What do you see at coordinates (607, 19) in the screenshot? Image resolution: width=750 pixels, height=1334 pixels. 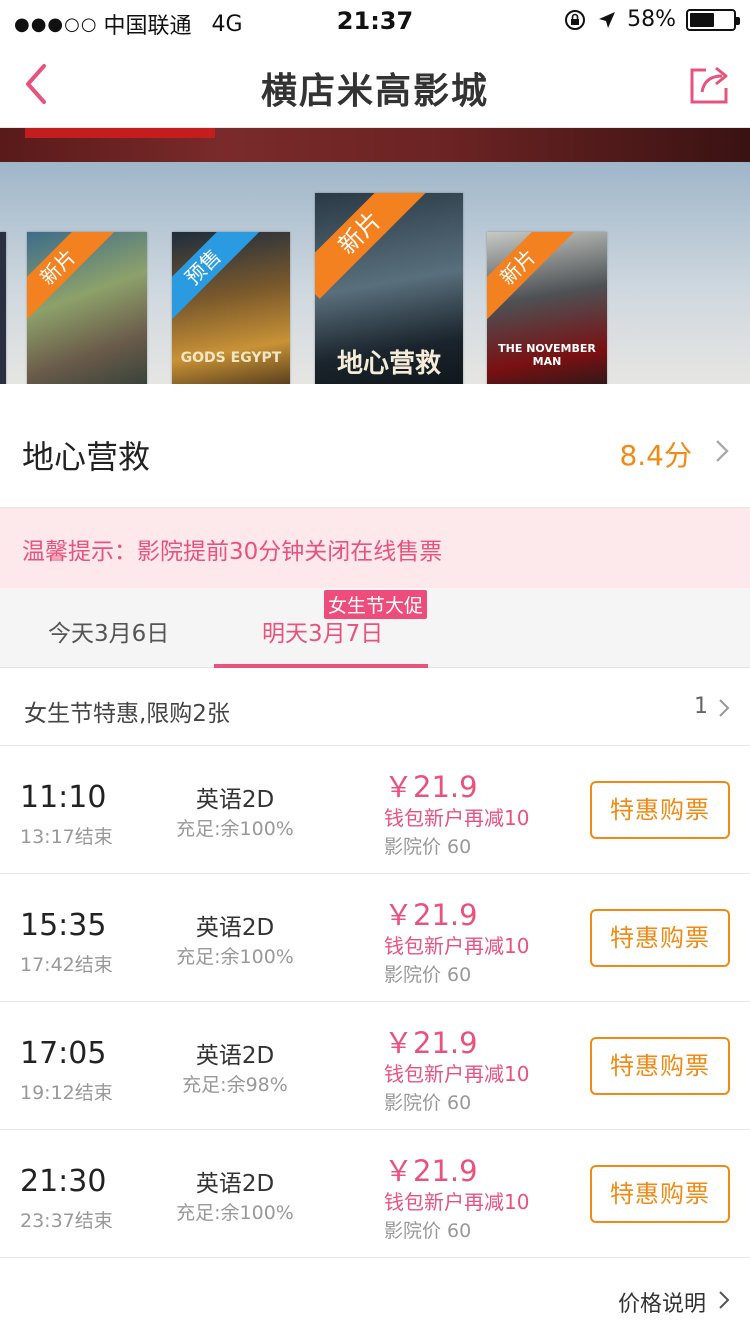 I see `location-arrow-icon` at bounding box center [607, 19].